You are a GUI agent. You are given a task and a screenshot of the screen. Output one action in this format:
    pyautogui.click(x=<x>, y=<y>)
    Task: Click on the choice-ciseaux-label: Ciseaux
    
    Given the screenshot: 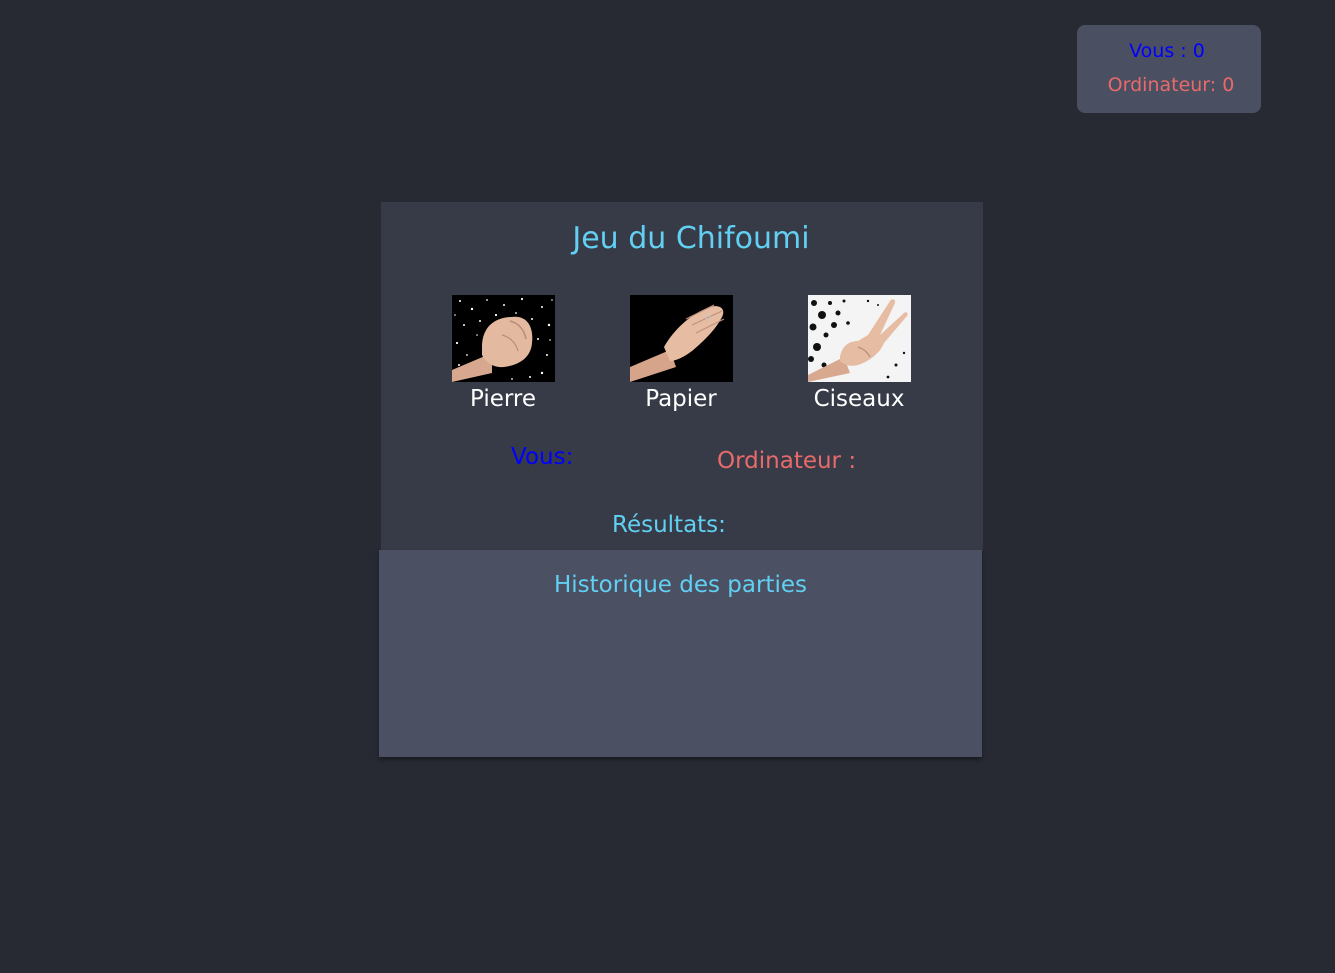 What is the action you would take?
    pyautogui.click(x=859, y=399)
    